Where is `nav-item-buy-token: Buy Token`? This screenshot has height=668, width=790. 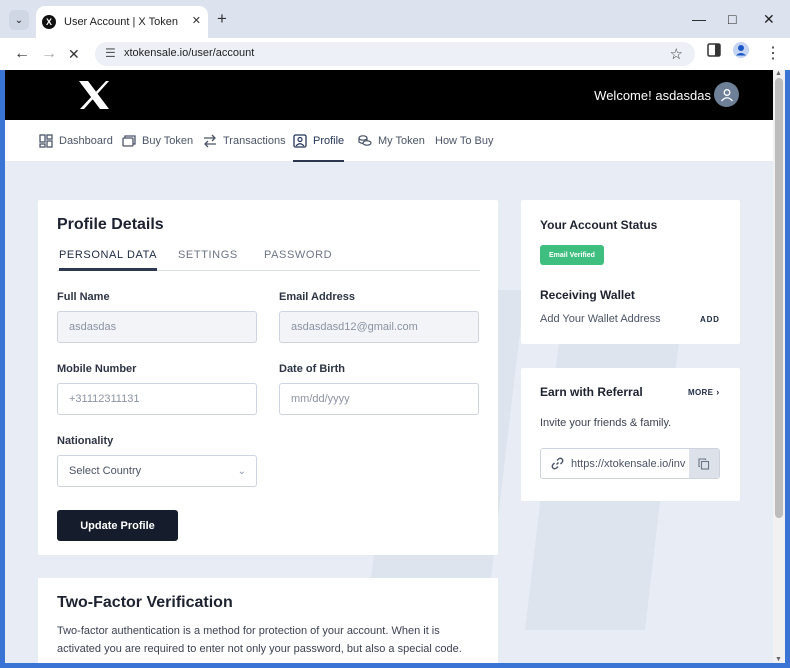 nav-item-buy-token: Buy Token is located at coordinates (157, 141).